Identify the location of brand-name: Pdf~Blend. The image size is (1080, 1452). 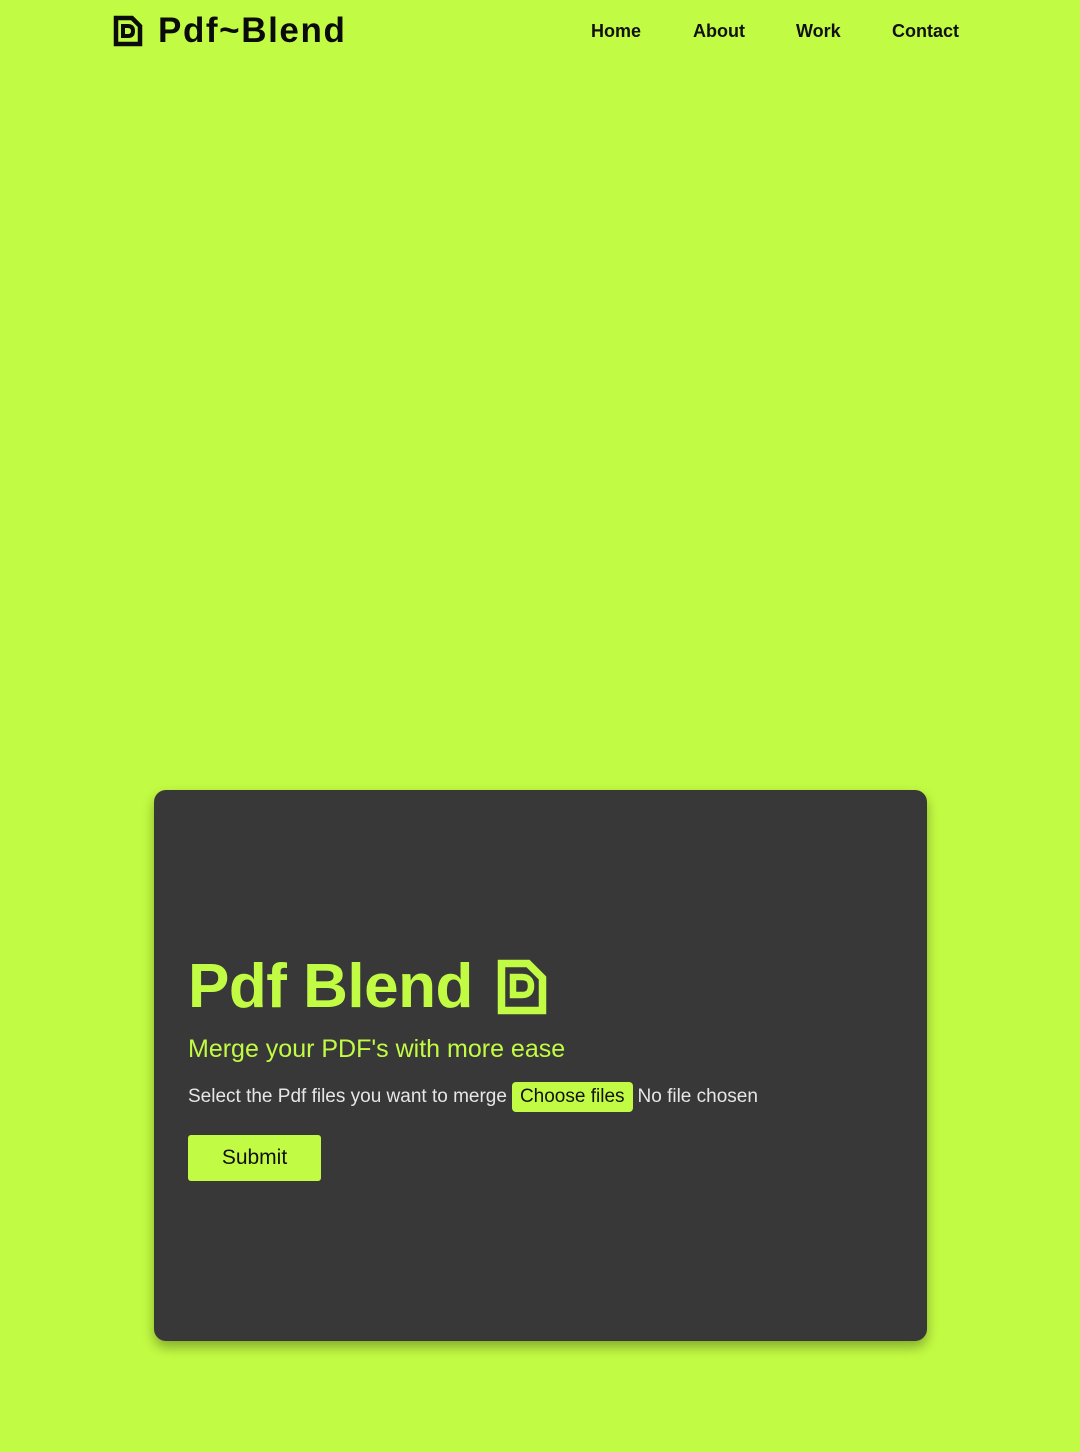
(252, 30).